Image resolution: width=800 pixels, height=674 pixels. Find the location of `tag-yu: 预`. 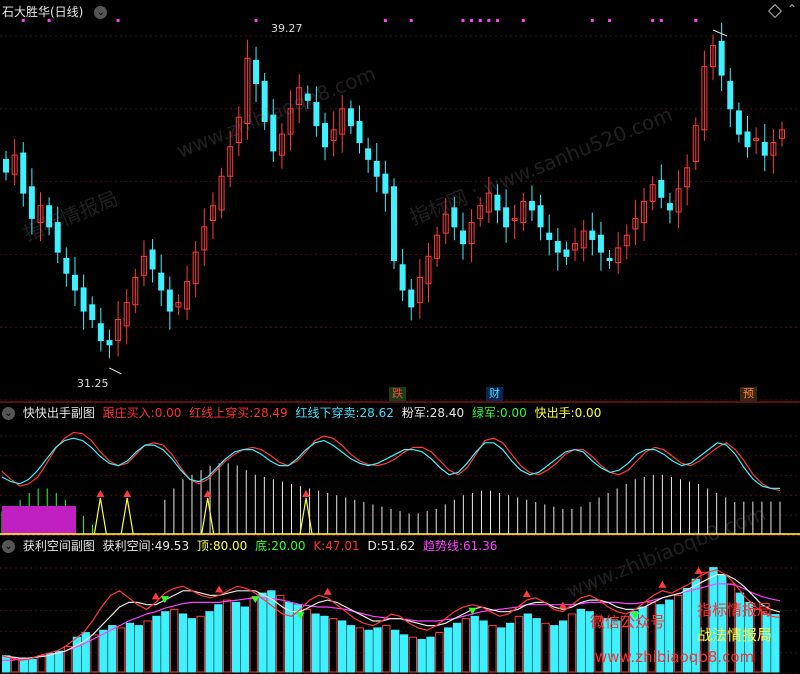

tag-yu: 预 is located at coordinates (748, 394).